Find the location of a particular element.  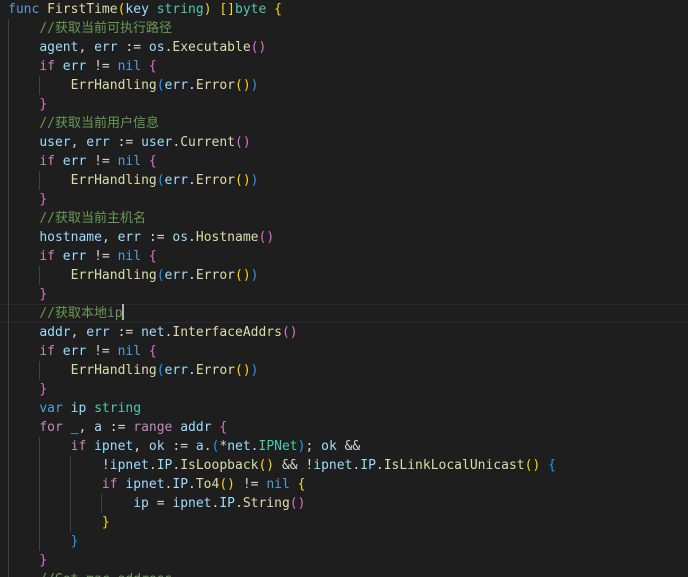

code-token: != is located at coordinates (251, 484).